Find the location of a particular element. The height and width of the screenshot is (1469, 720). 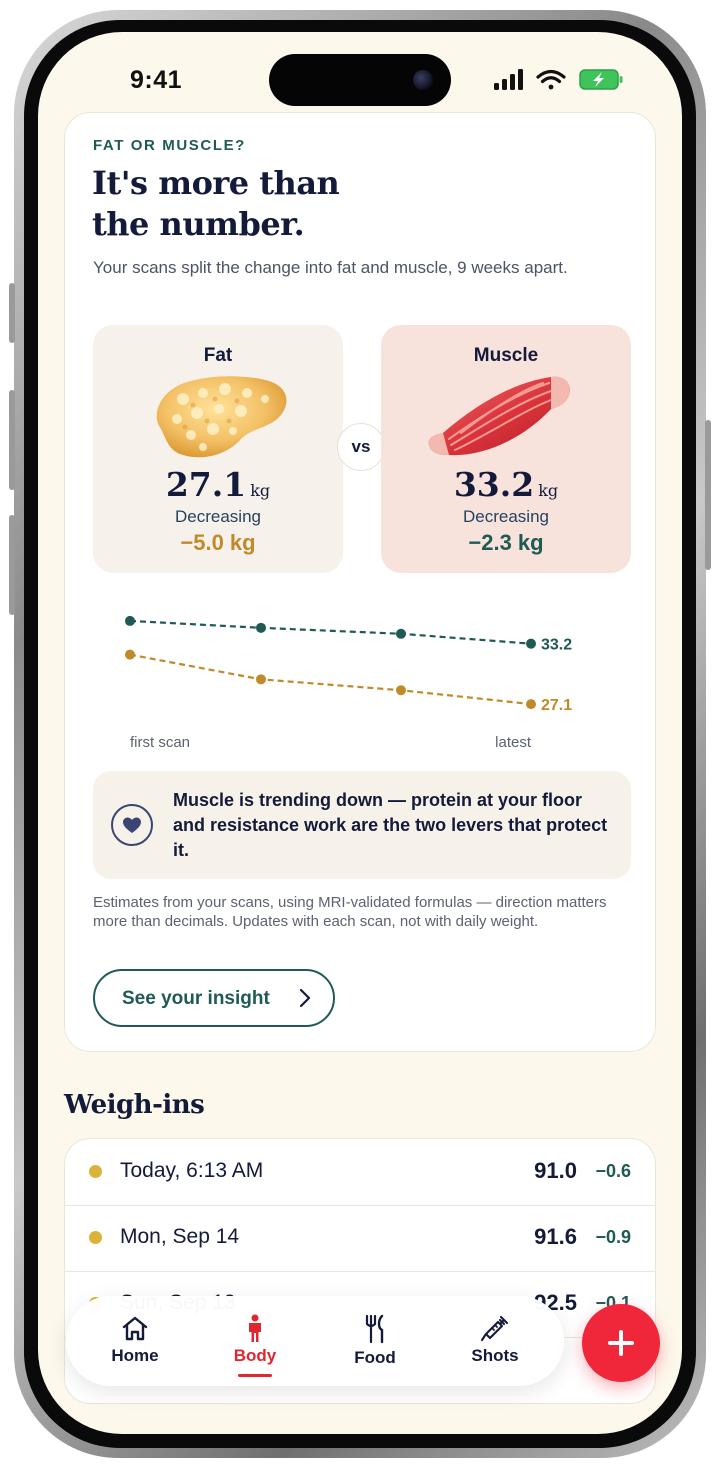

trend-chart: 33.2 27.1 first scan latest is located at coordinates (348, 683).